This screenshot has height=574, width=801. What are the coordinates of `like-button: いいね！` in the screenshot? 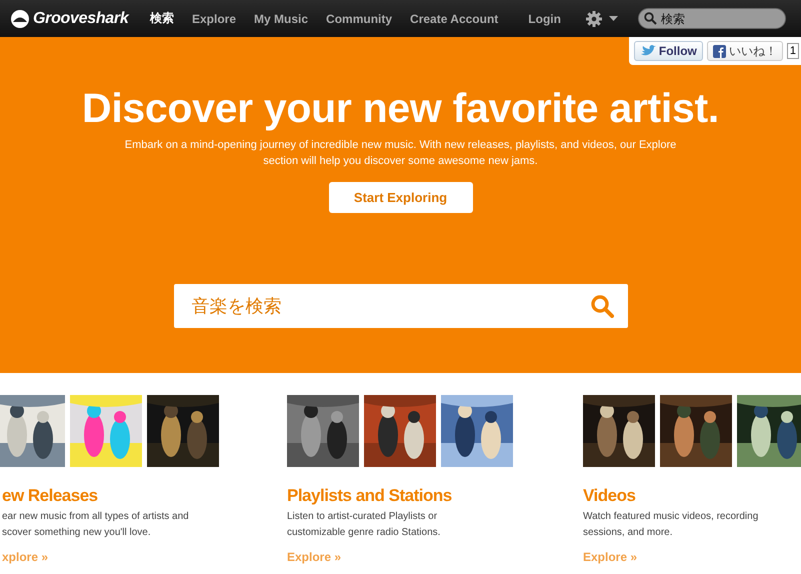 It's located at (744, 51).